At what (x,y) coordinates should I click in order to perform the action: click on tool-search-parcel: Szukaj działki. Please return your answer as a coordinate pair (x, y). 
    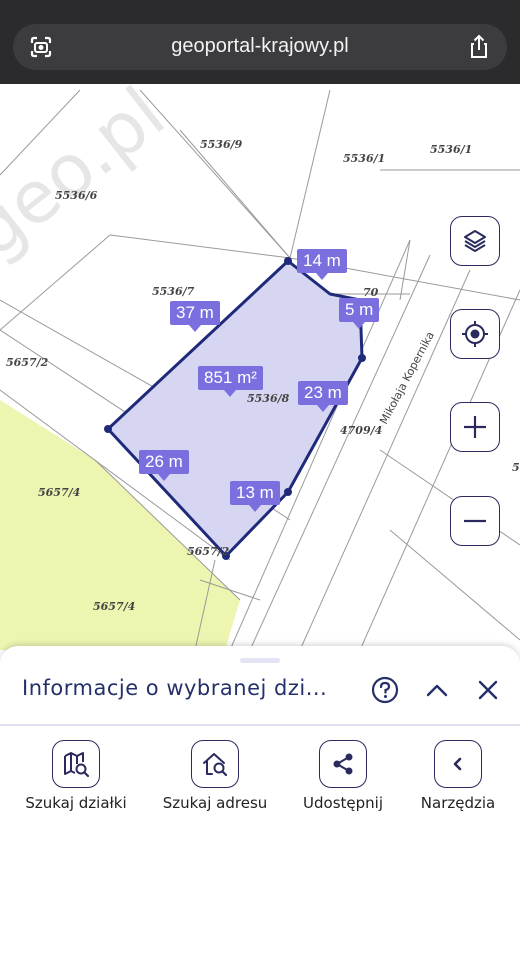
    Looking at the image, I should click on (76, 776).